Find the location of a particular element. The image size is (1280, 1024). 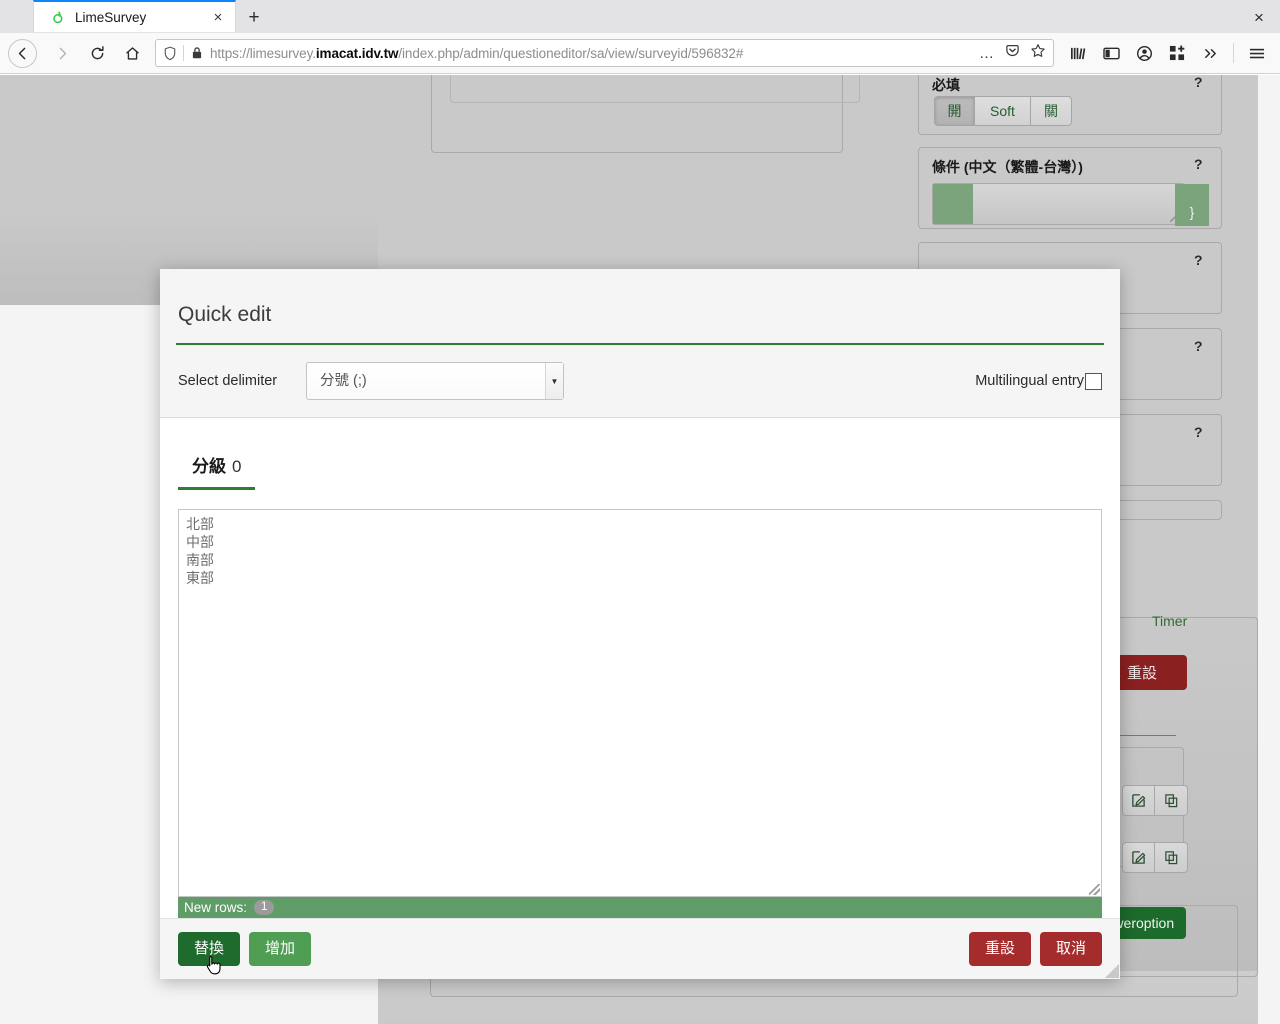

forward-button-icon is located at coordinates (62, 53).